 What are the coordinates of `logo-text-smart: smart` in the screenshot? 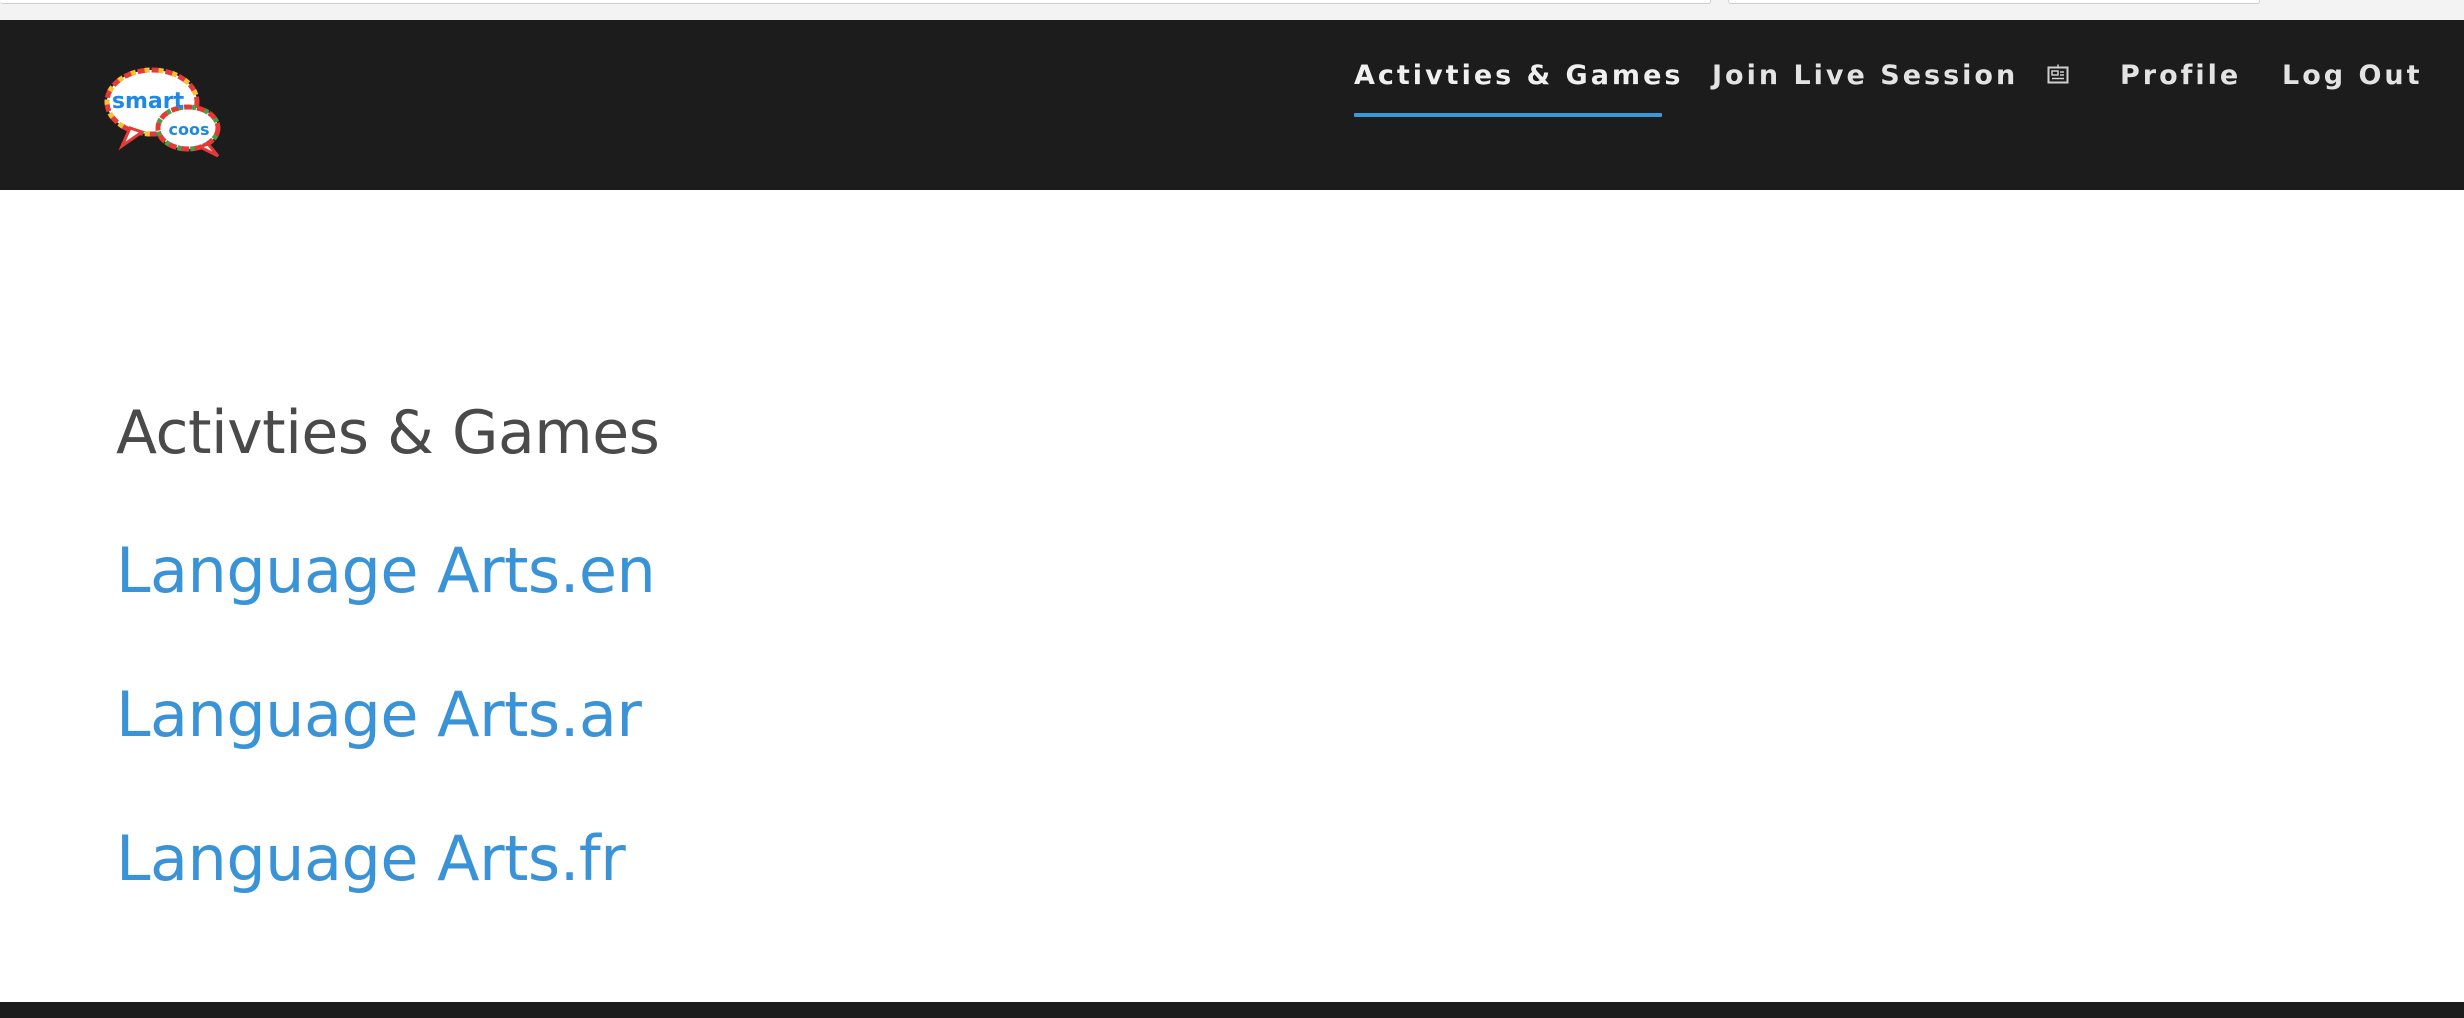 It's located at (148, 101).